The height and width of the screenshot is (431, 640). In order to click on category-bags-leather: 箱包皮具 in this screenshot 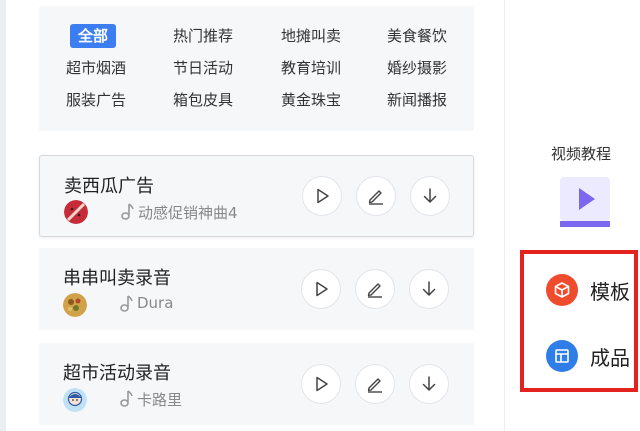, I will do `click(203, 100)`.